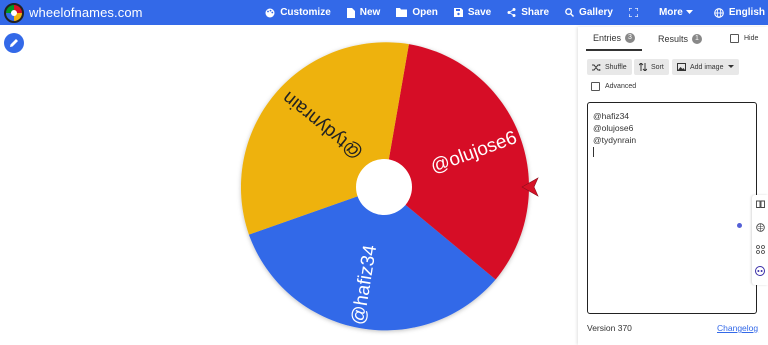 The width and height of the screenshot is (768, 345). I want to click on tab-entries-label: Entries, so click(607, 38).